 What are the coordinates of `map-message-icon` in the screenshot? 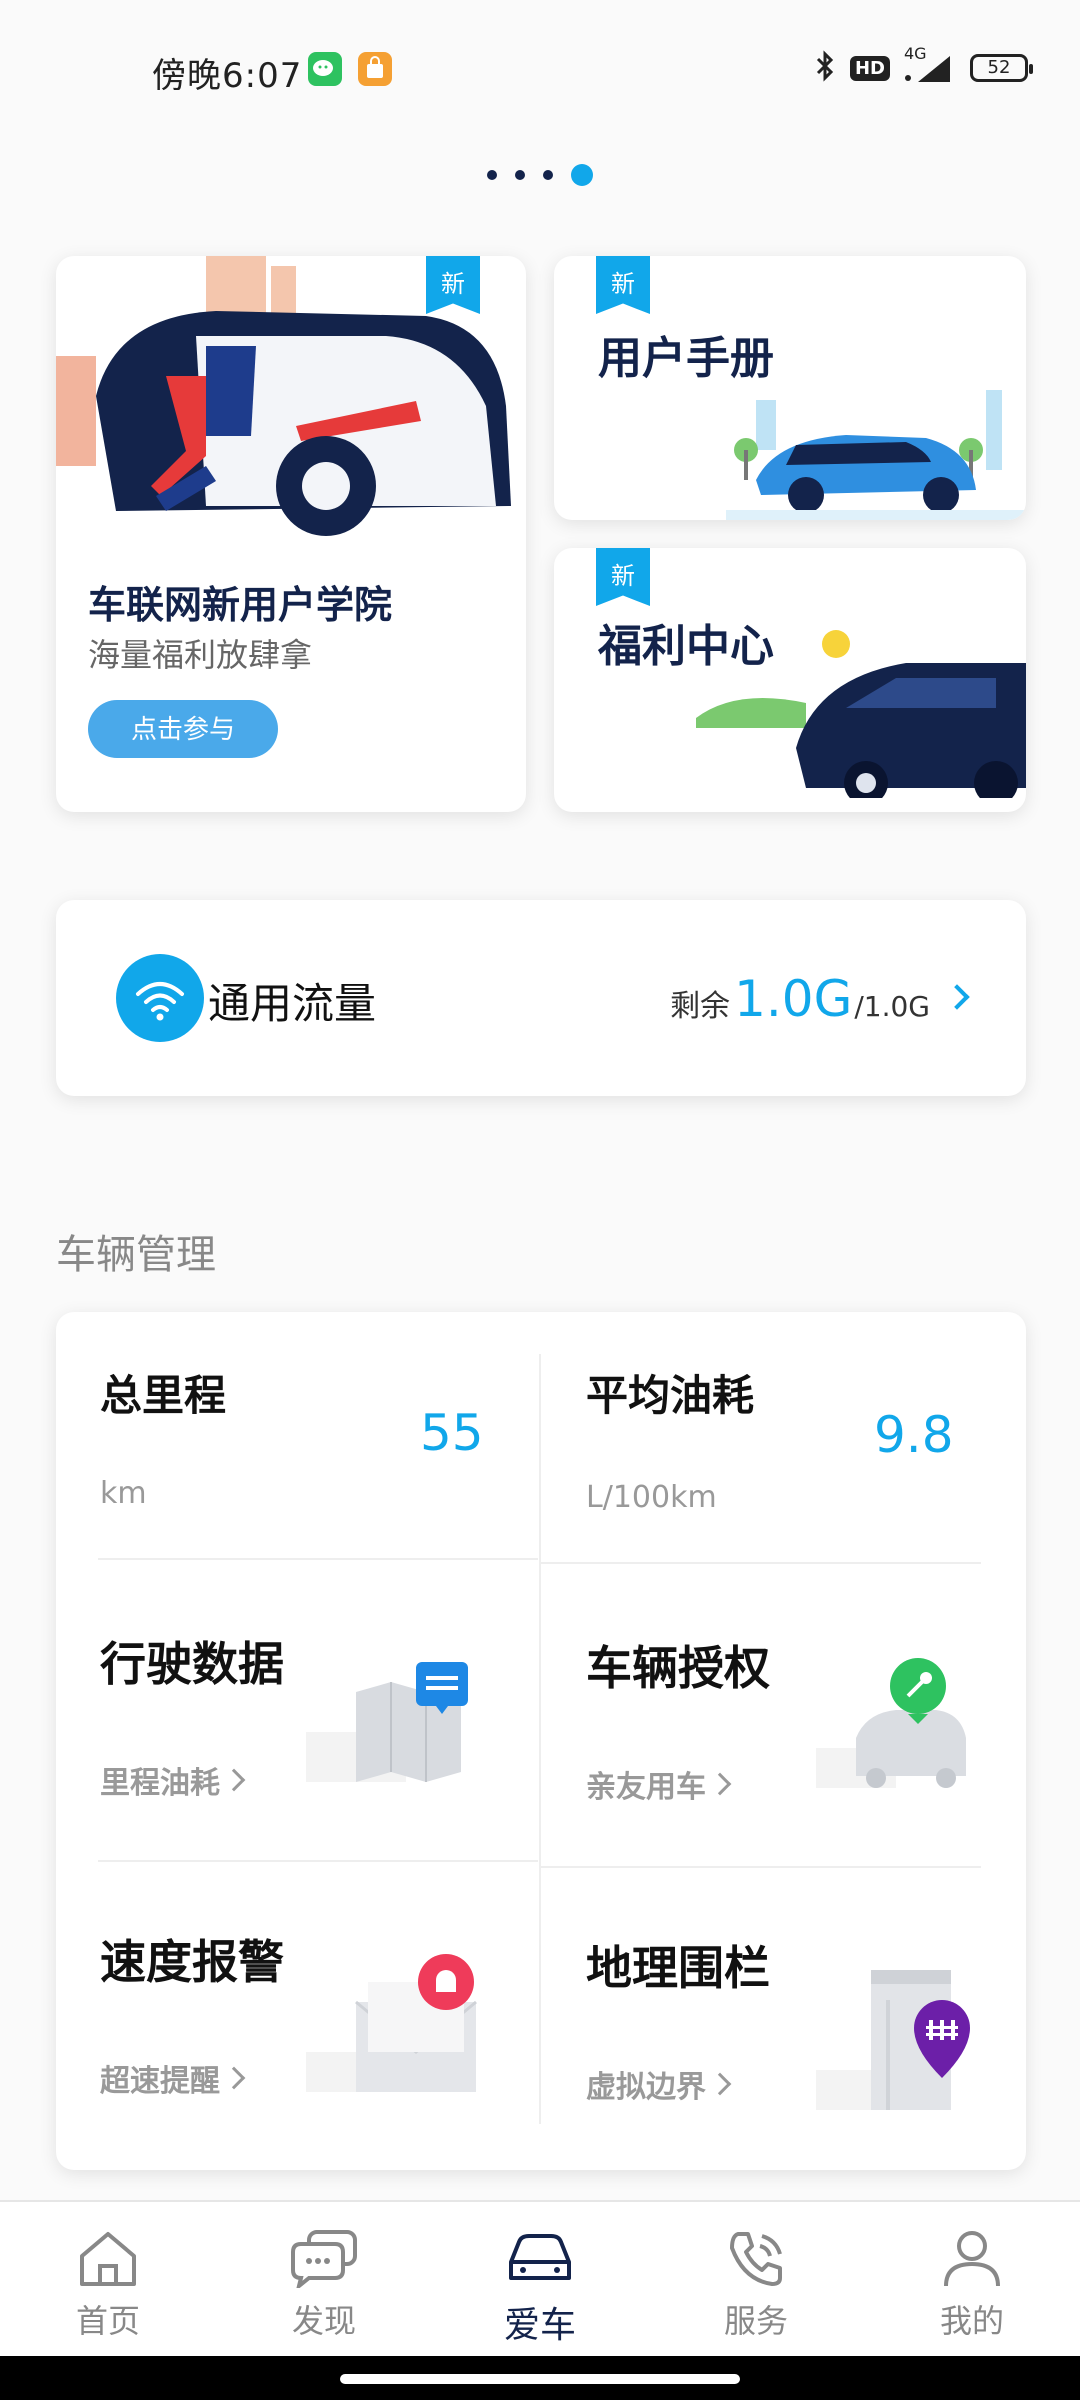 It's located at (387, 1722).